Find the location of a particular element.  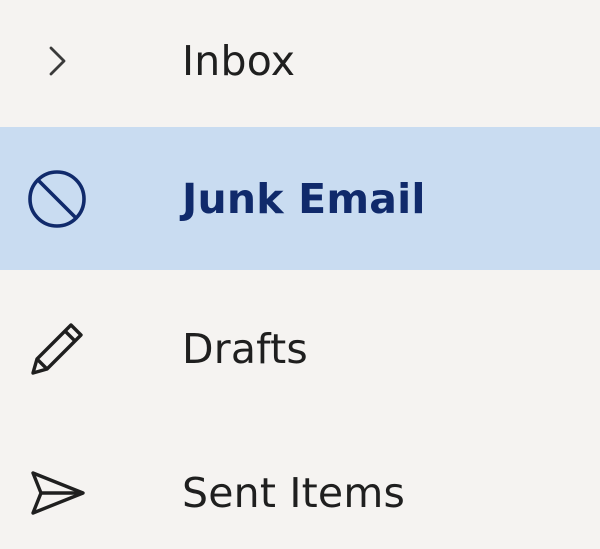

block-icon is located at coordinates (57, 199).